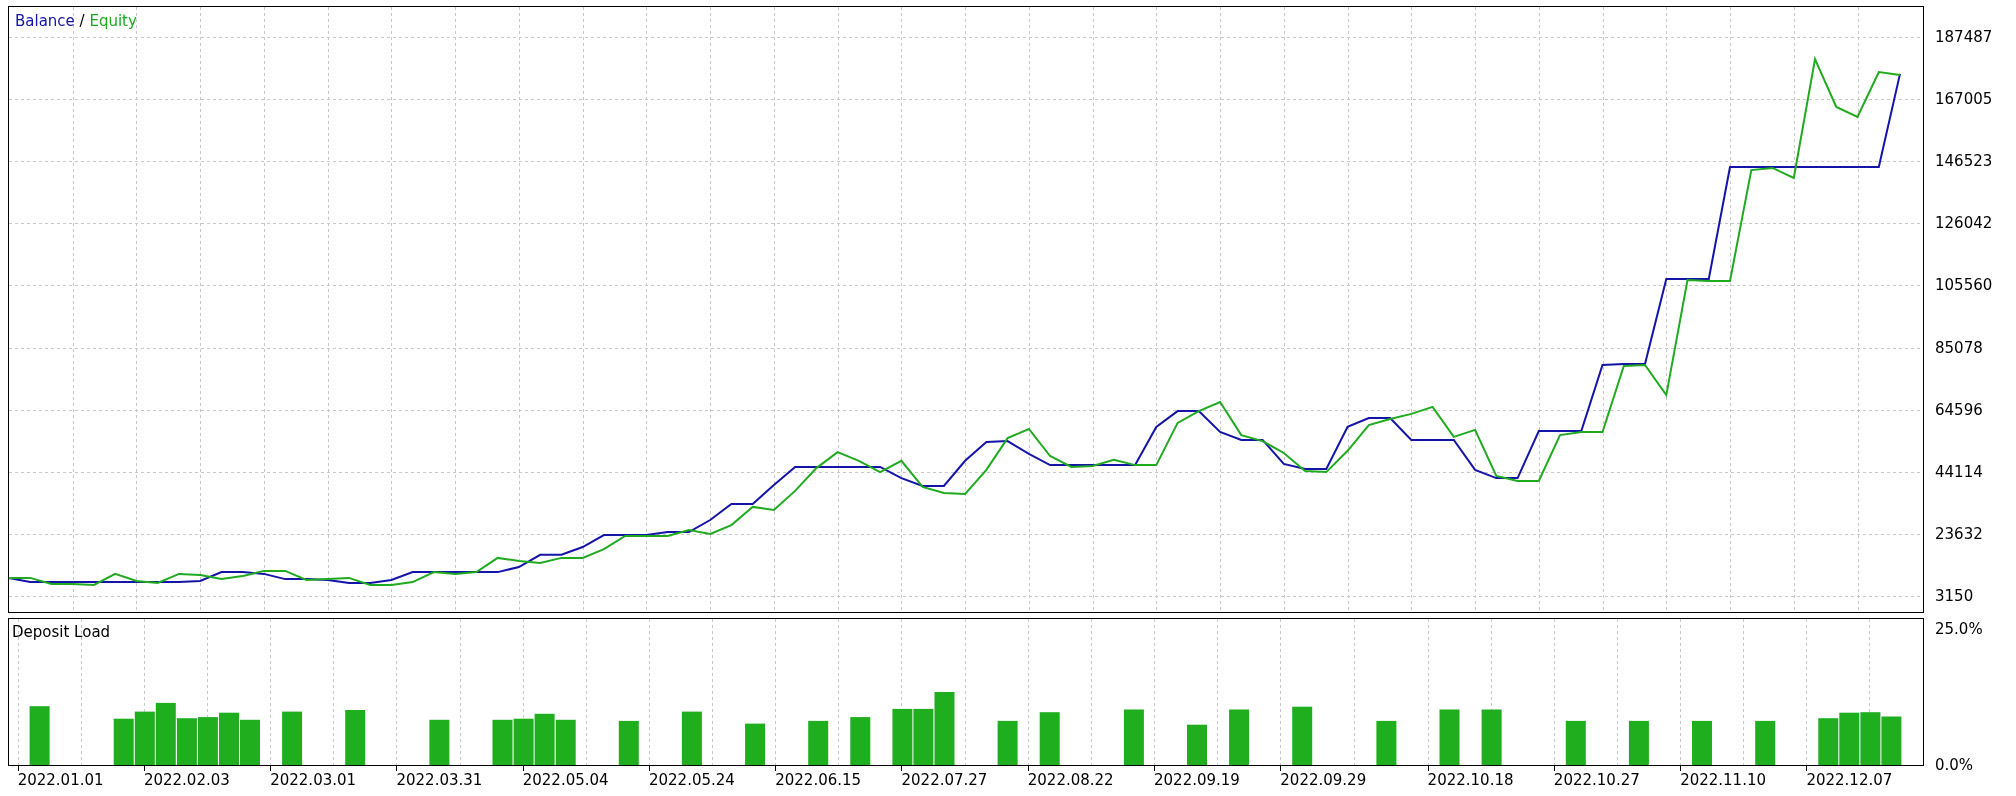 The image size is (2016, 796). I want to click on y-axis-label: 23632, so click(1959, 533).